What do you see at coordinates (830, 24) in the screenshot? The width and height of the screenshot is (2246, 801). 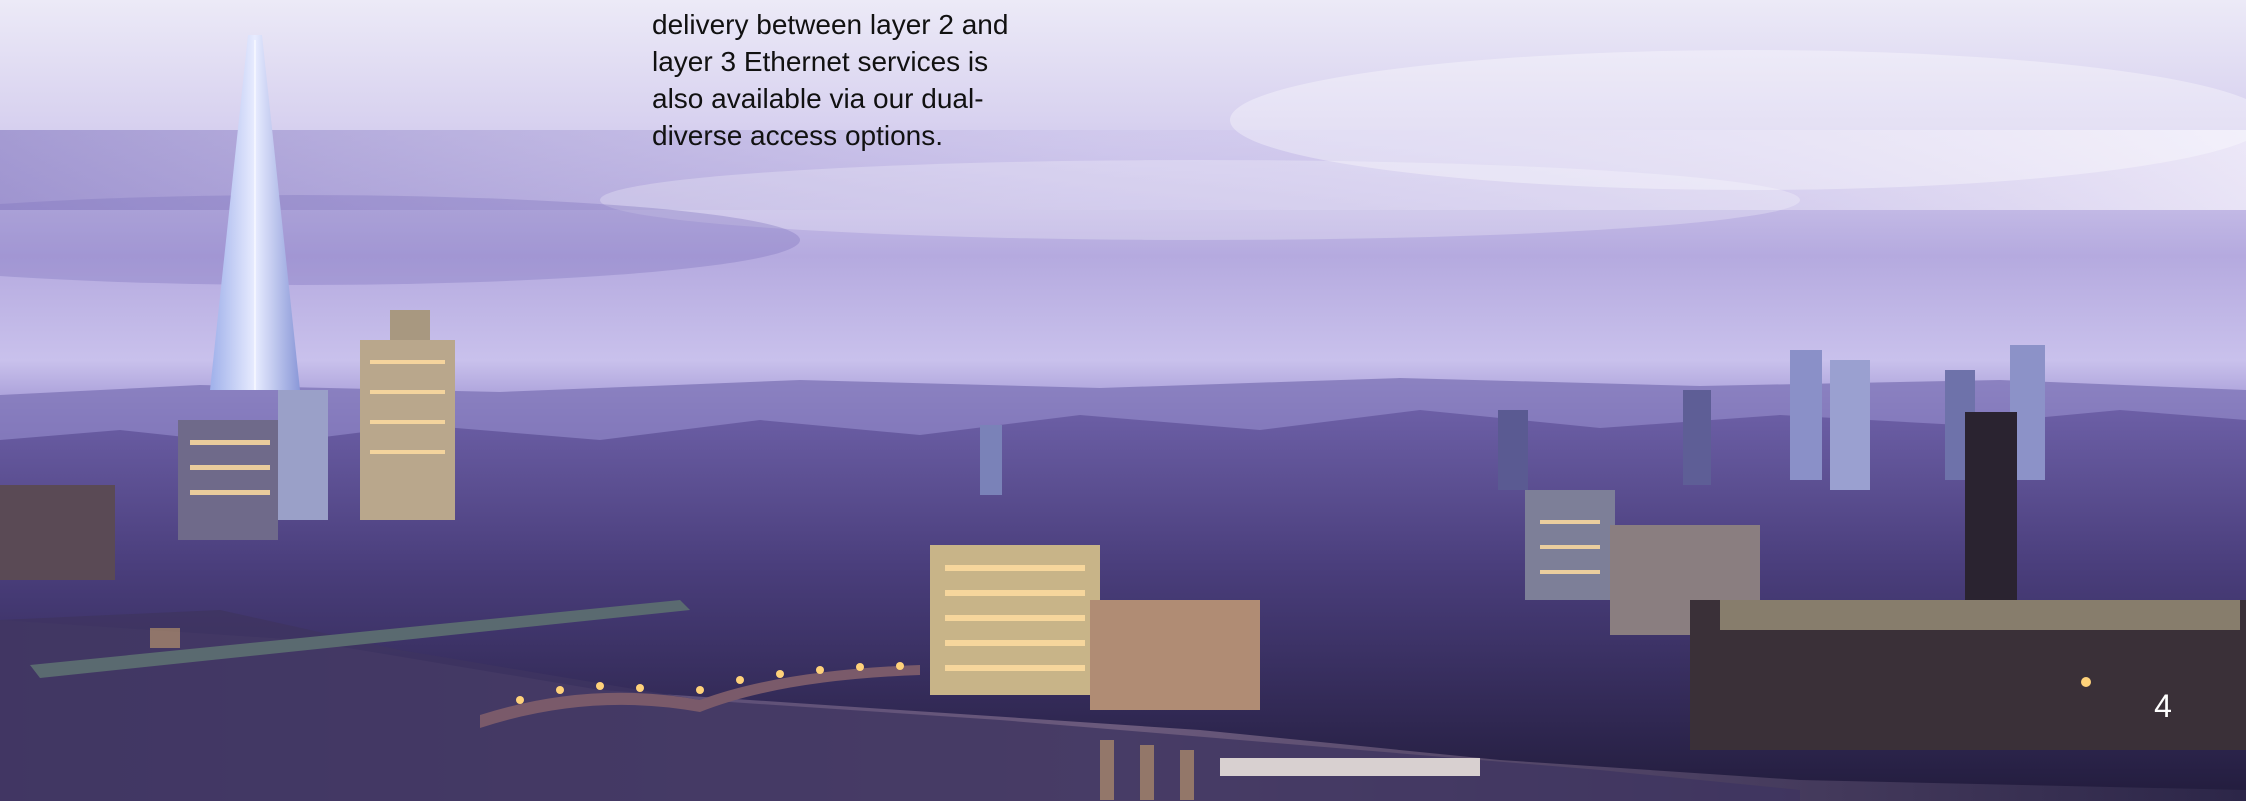 I see `body-line: delivery between layer 2 and` at bounding box center [830, 24].